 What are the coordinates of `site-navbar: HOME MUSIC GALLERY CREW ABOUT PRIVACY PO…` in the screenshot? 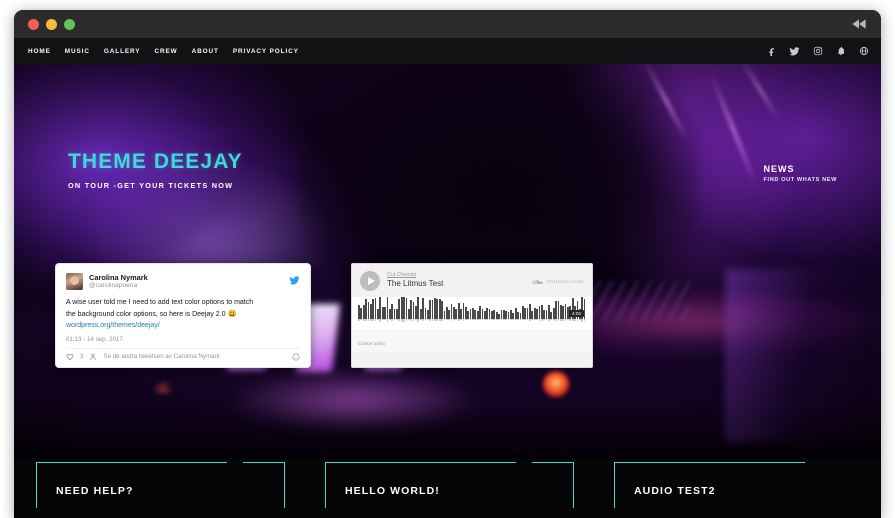 It's located at (447, 51).